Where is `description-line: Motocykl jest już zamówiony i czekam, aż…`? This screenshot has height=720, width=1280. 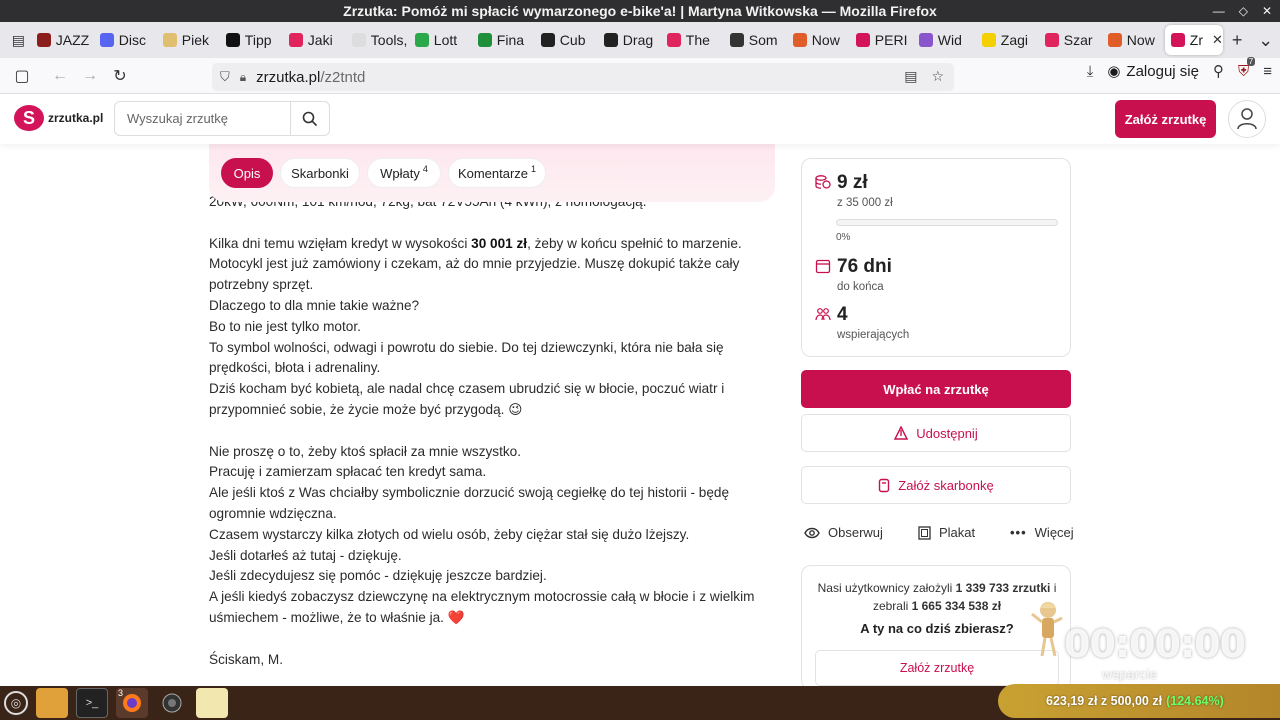
description-line: Motocykl jest już zamówiony i czekam, aż… is located at coordinates (474, 274).